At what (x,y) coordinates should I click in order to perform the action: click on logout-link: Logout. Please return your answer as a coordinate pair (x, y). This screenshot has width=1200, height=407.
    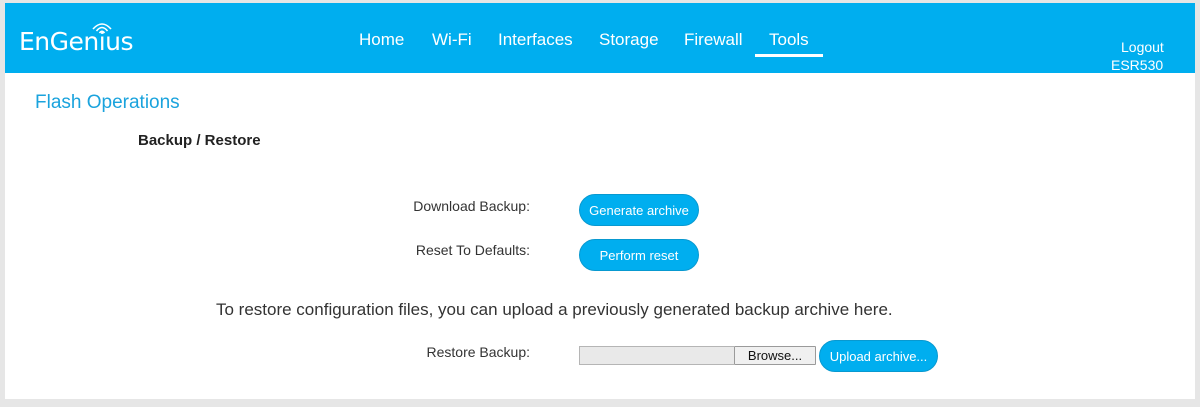
    Looking at the image, I should click on (1142, 47).